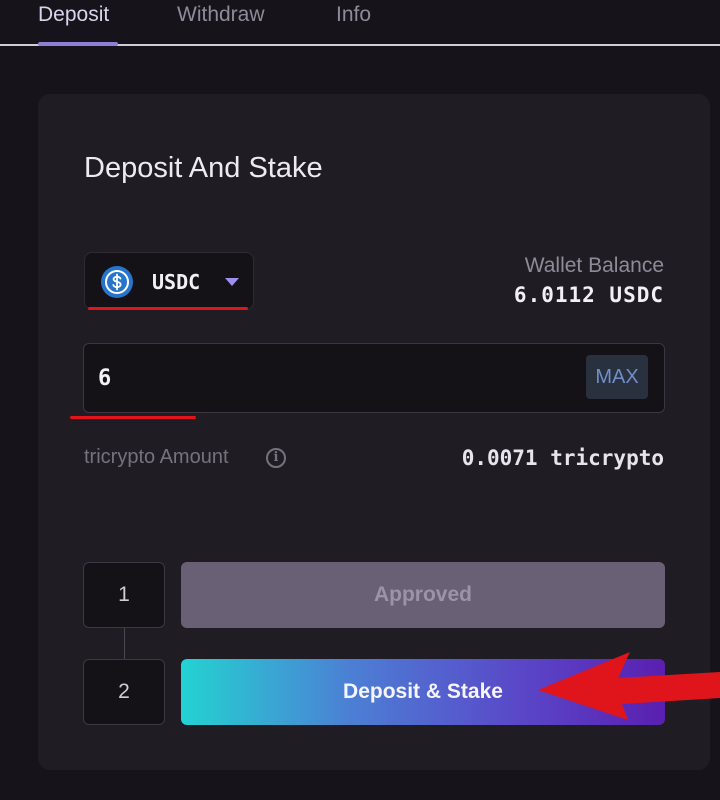 The image size is (720, 800). Describe the element at coordinates (156, 457) in the screenshot. I see `tricrypto-amount-label: tricrypto Amount` at that location.